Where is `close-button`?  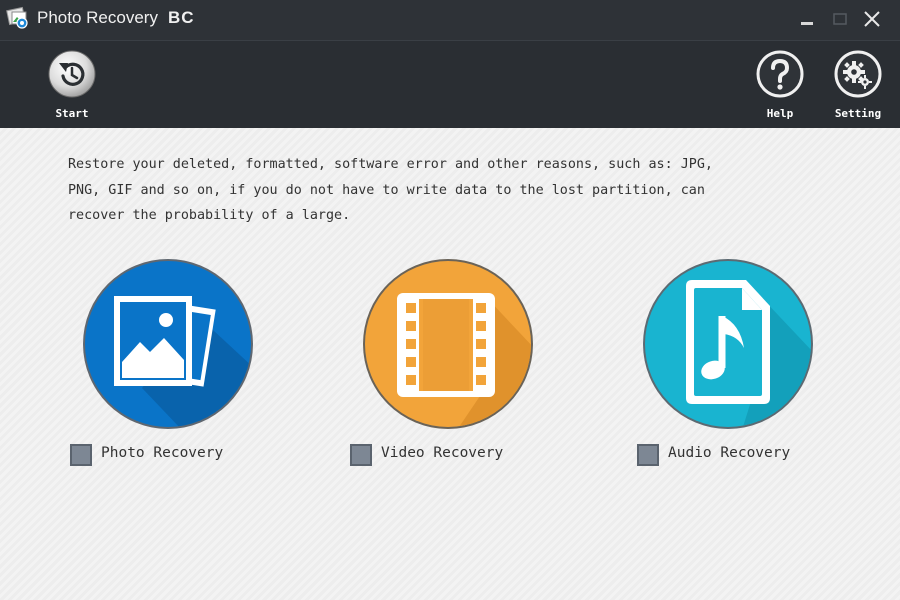
close-button is located at coordinates (872, 19).